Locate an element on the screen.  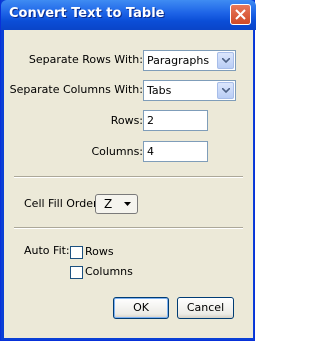
close-icon is located at coordinates (240, 14).